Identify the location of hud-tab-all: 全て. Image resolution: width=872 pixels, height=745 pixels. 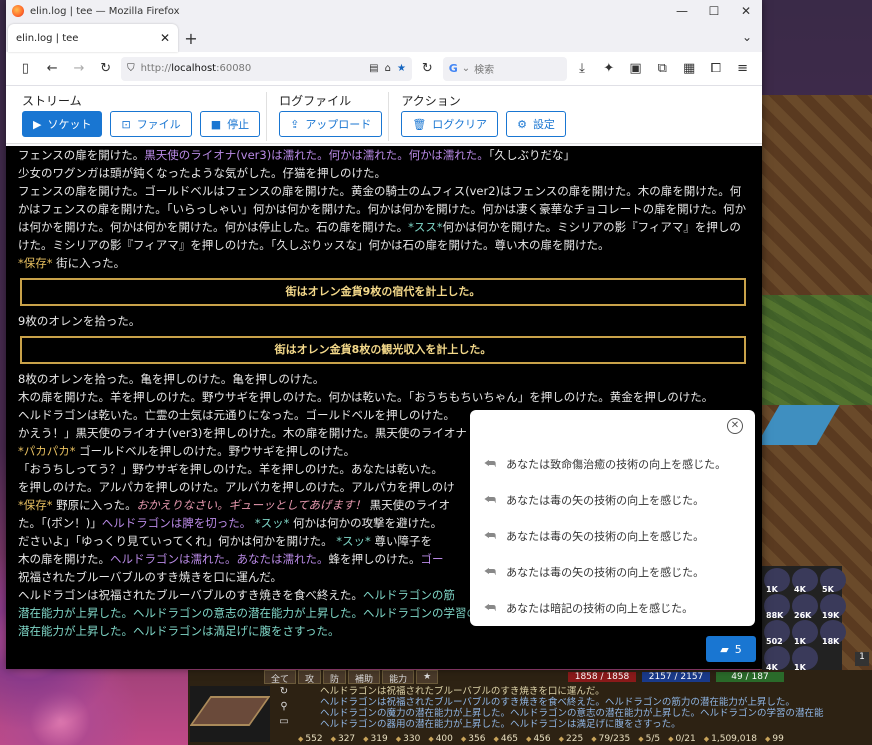
(280, 677).